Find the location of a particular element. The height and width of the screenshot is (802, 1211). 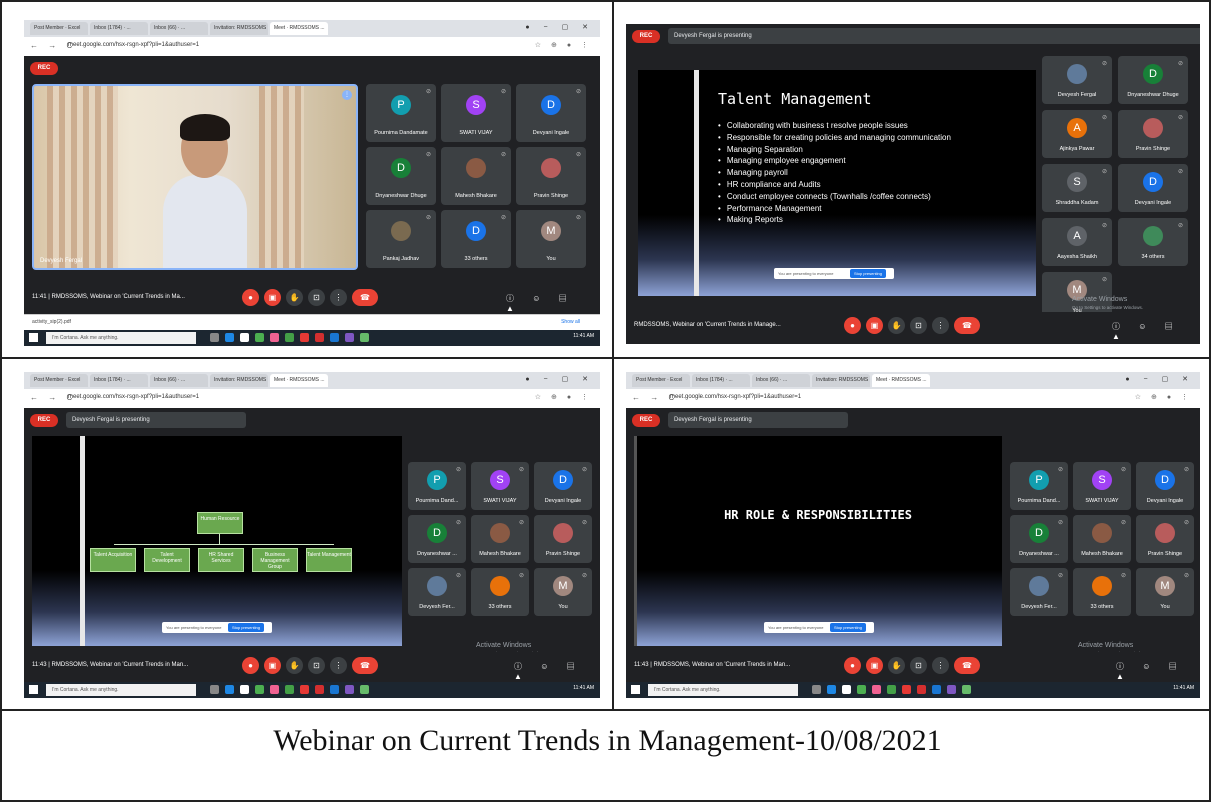

participant-tile: ⊘ S Shraddha Kadam is located at coordinates (1077, 188).